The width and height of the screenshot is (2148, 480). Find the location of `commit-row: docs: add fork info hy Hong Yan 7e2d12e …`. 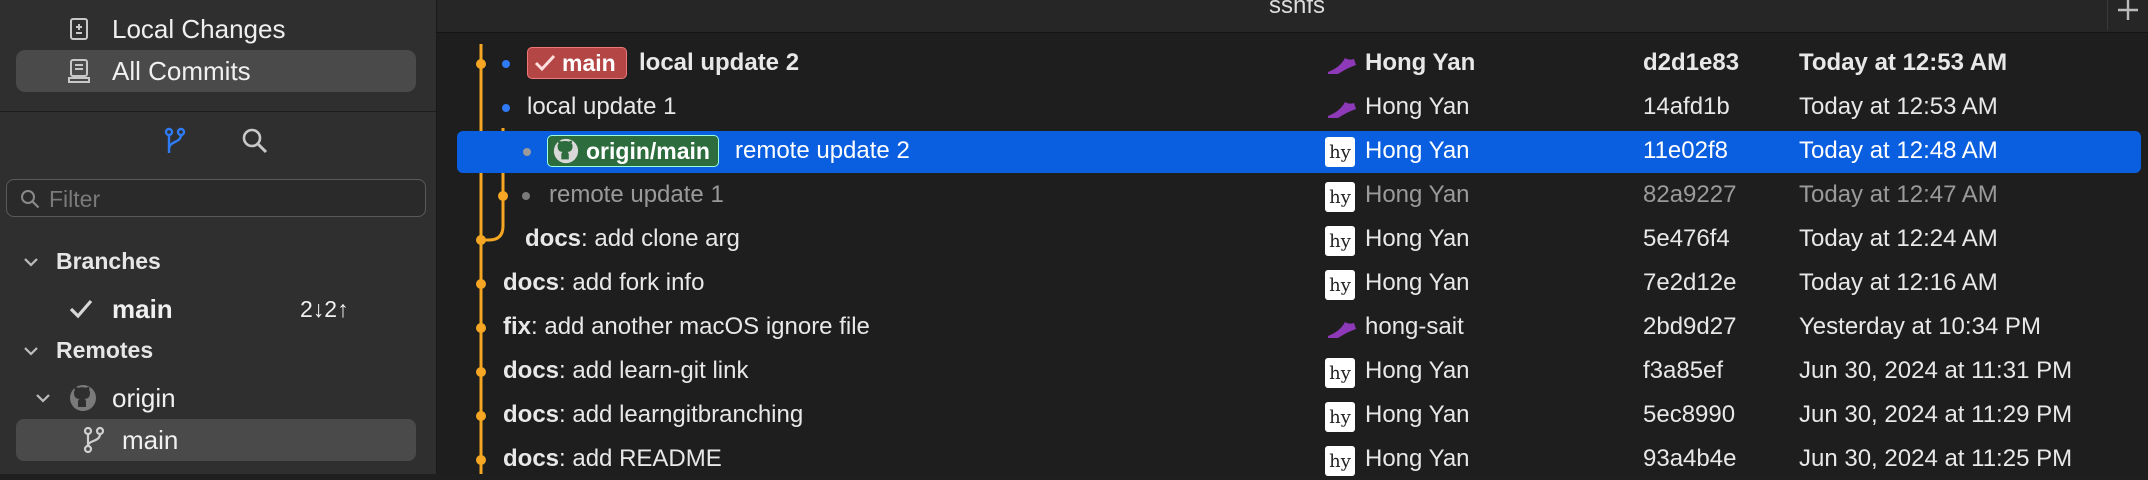

commit-row: docs: add fork info hy Hong Yan 7e2d12e … is located at coordinates (1299, 284).